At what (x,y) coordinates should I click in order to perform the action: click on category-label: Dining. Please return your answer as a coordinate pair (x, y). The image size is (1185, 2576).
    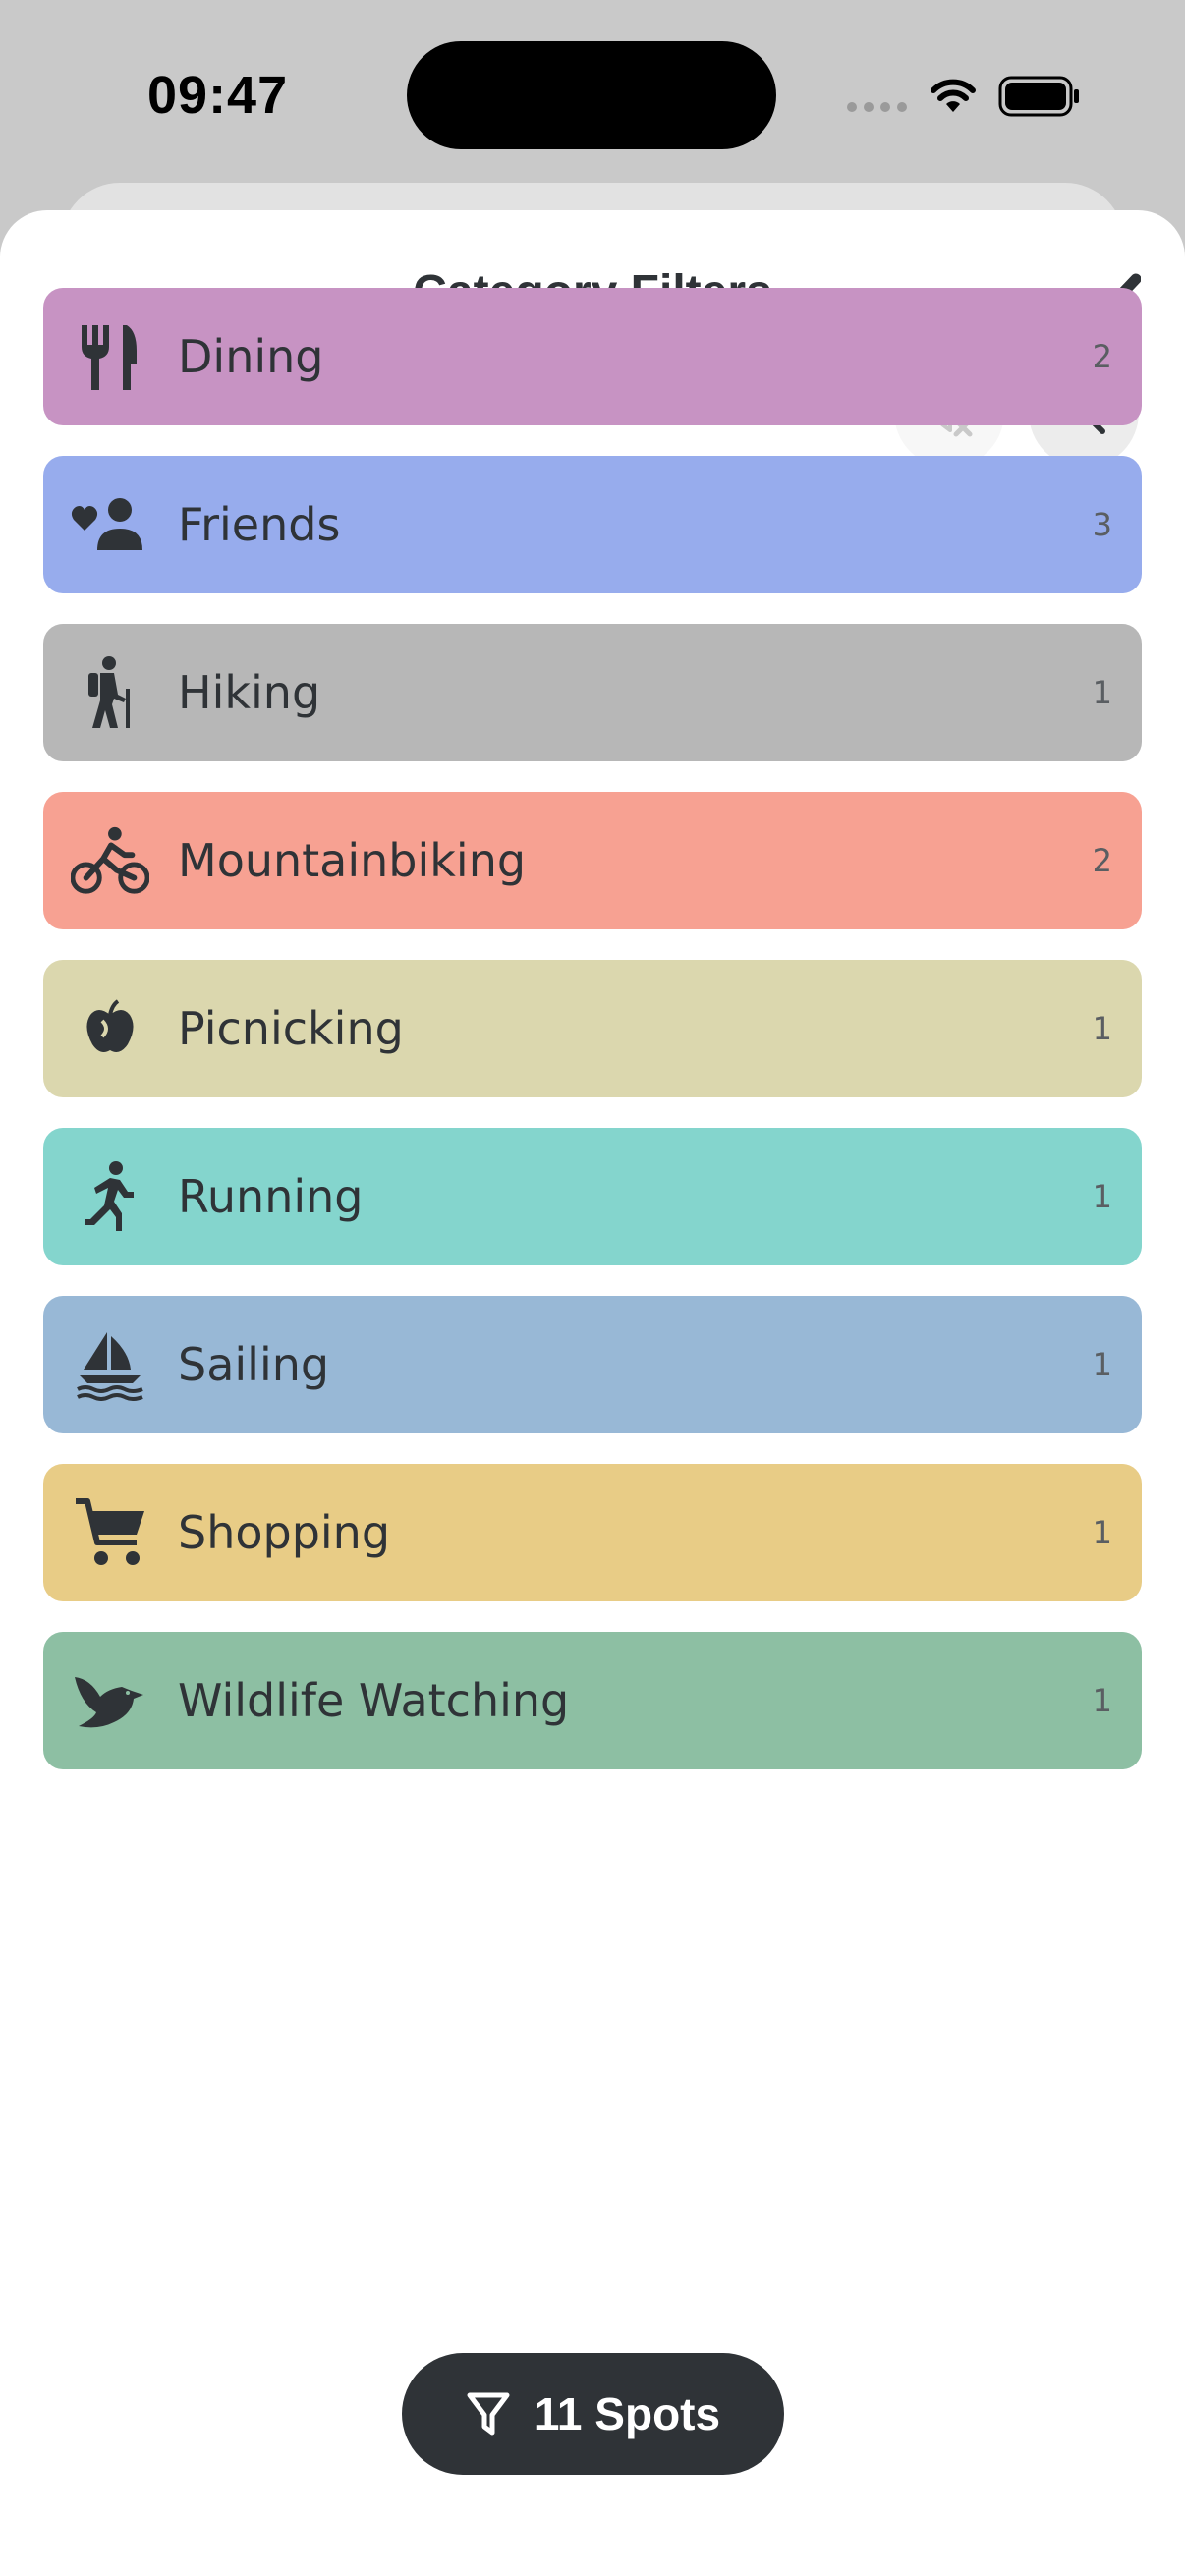
    Looking at the image, I should click on (251, 356).